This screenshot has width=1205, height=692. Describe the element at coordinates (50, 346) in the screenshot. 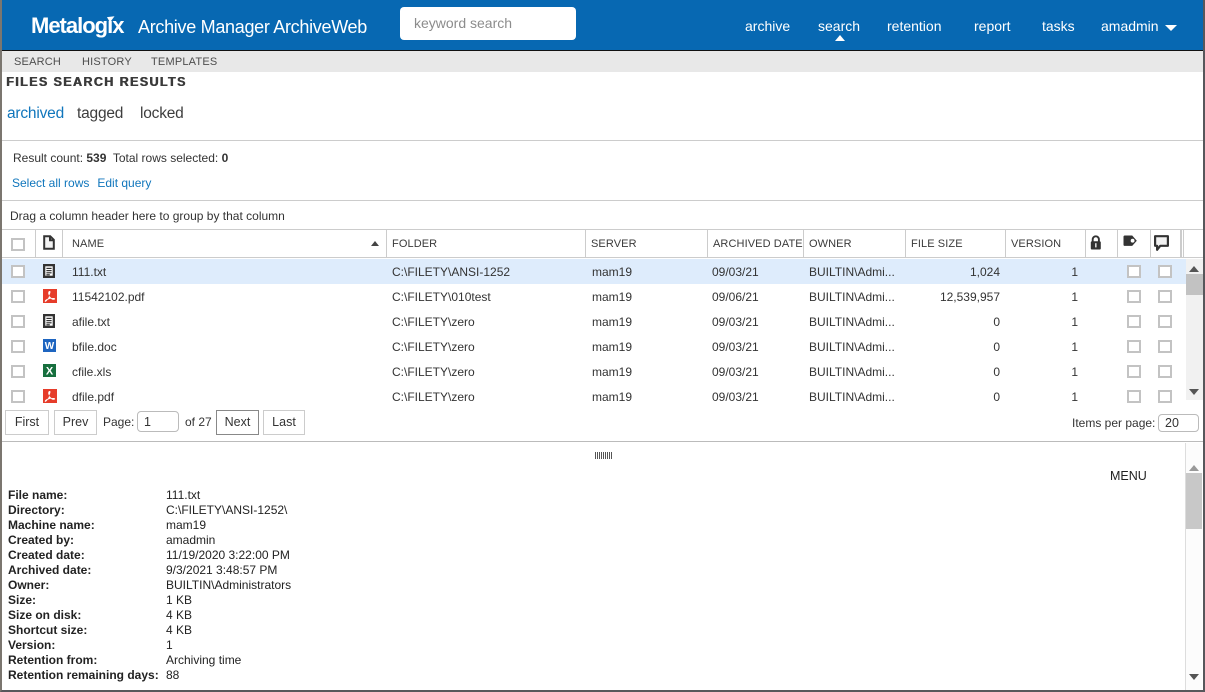

I see `svg-text: W` at that location.